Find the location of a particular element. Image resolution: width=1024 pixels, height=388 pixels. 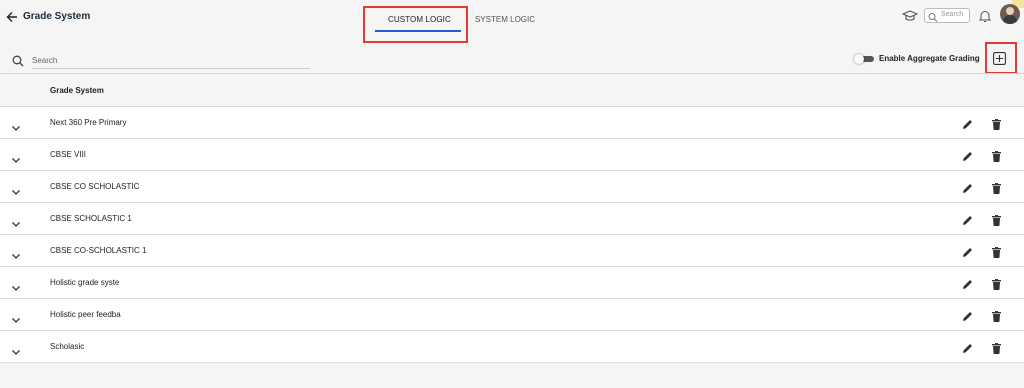

custom-logic-highlight-box is located at coordinates (415, 24).